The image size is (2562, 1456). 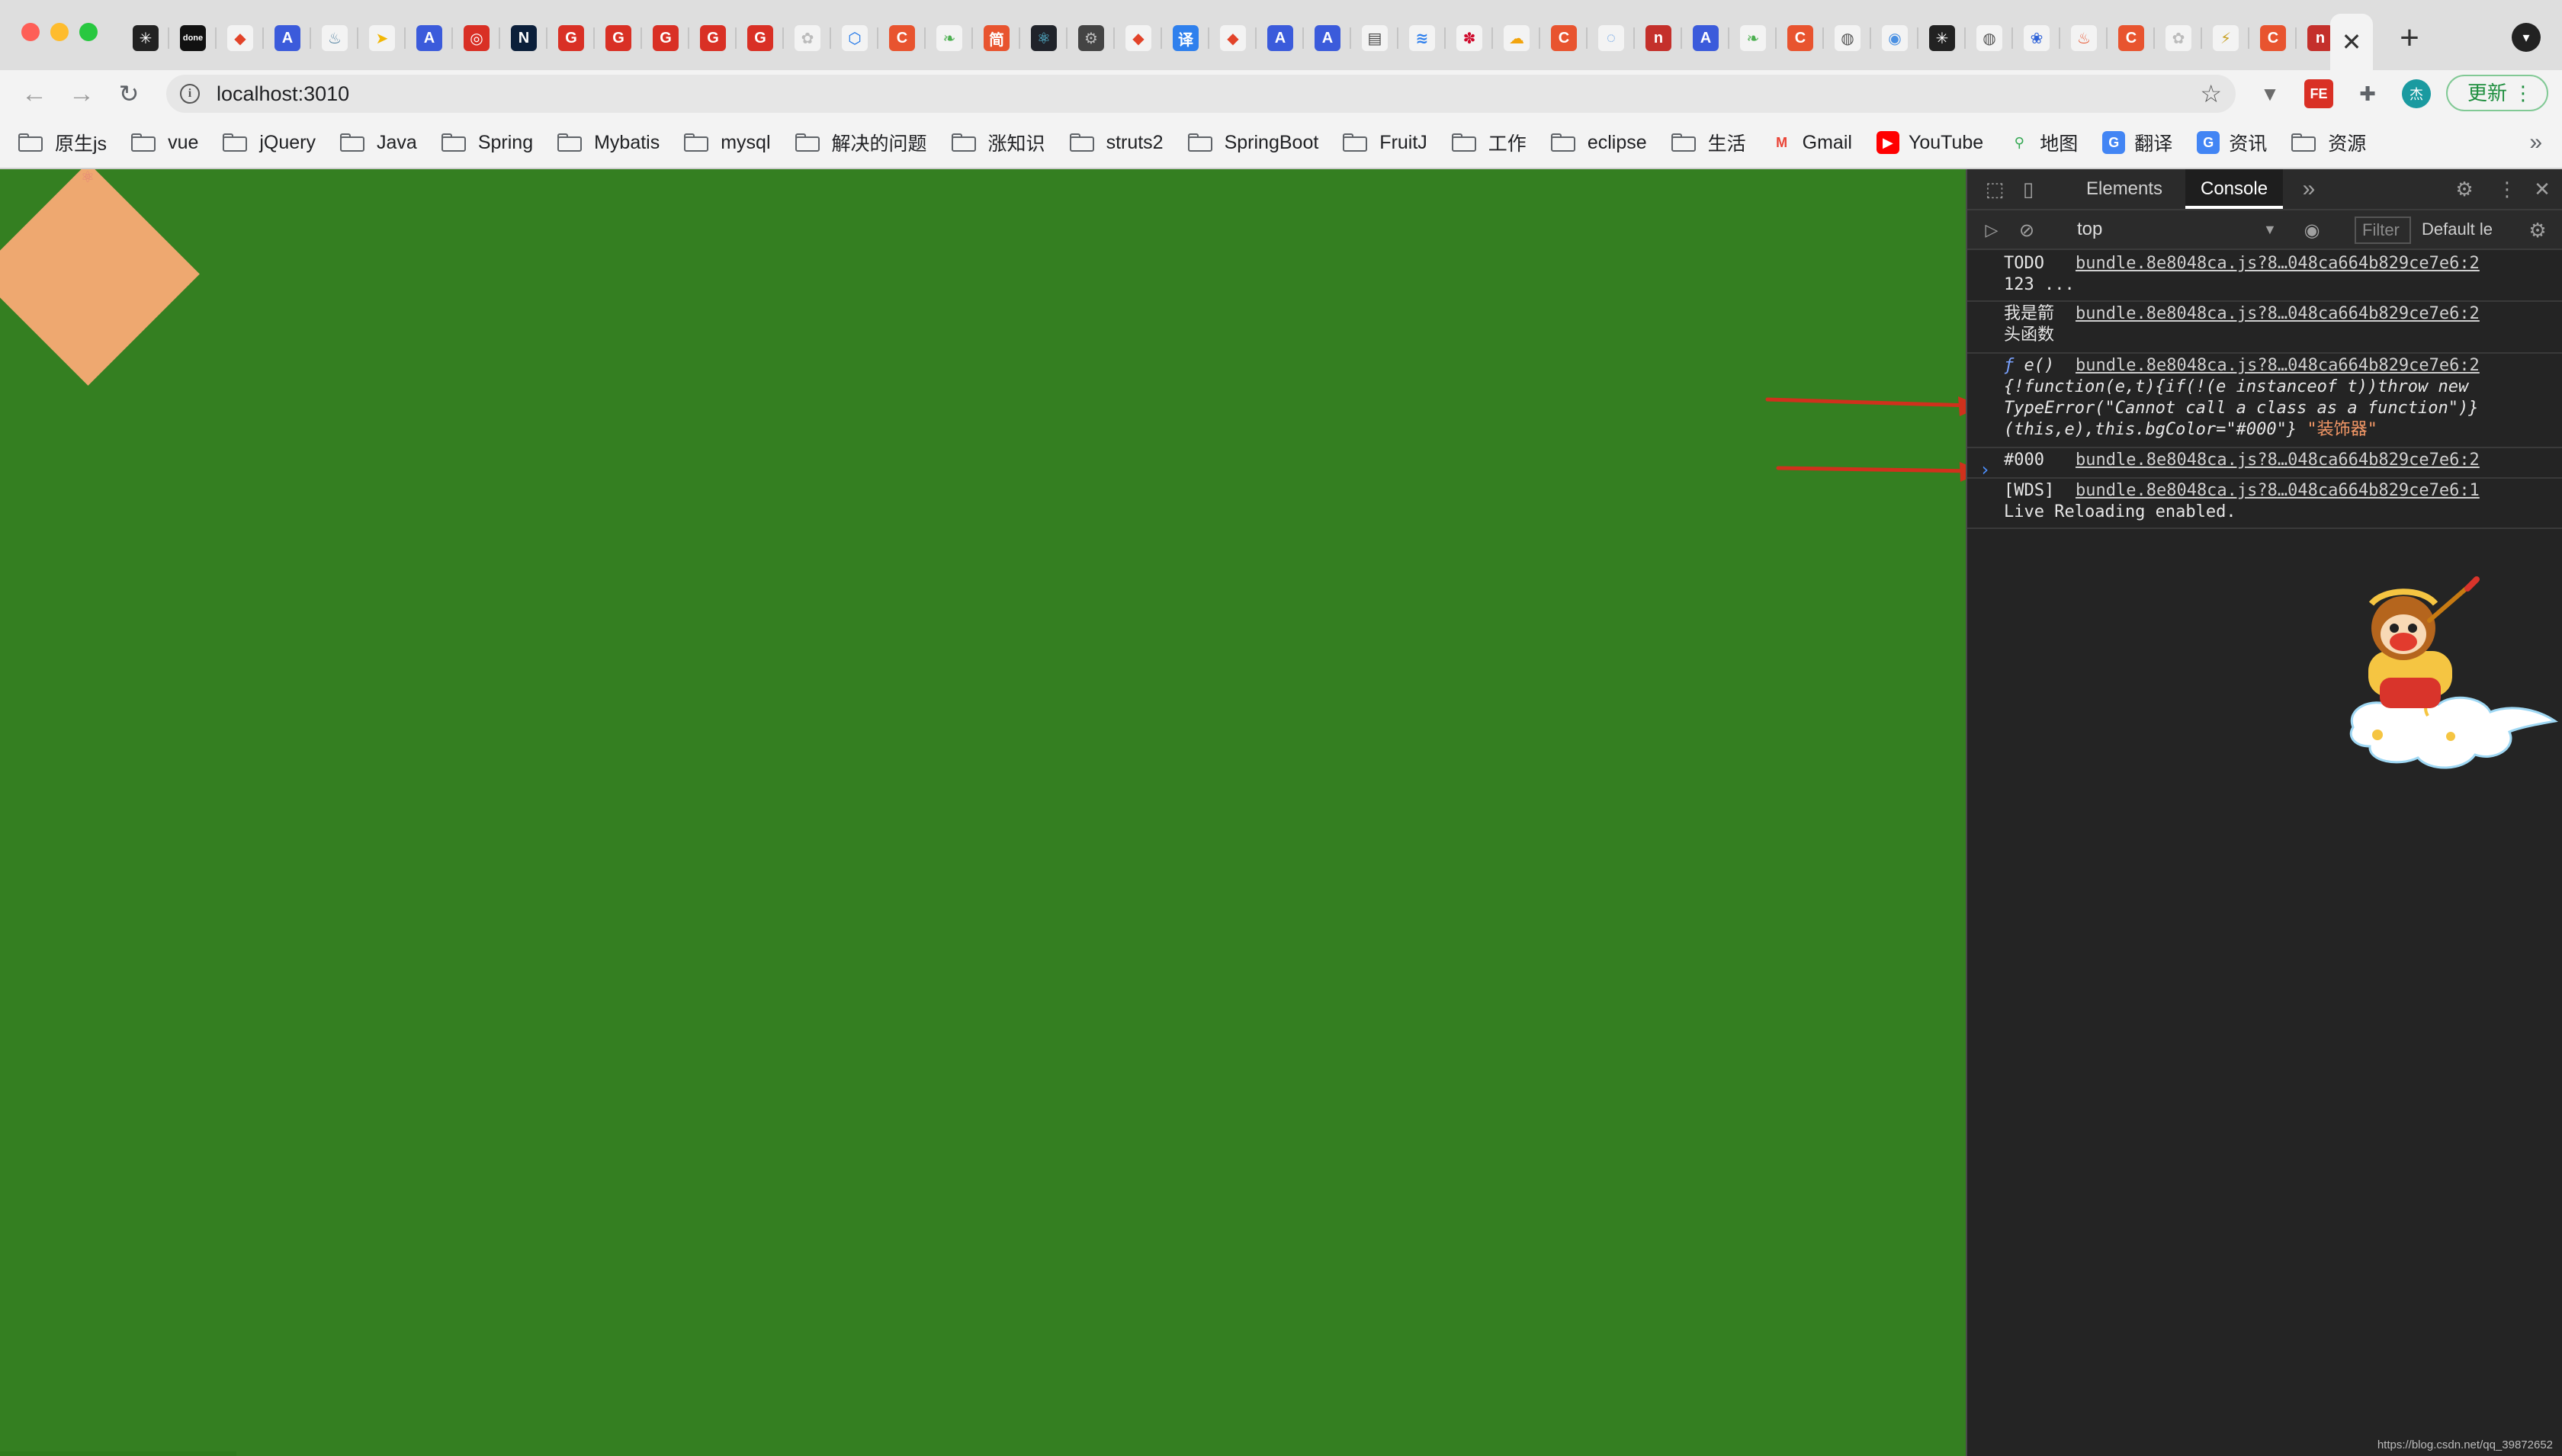 I want to click on browser-tab: ▤, so click(x=1374, y=38).